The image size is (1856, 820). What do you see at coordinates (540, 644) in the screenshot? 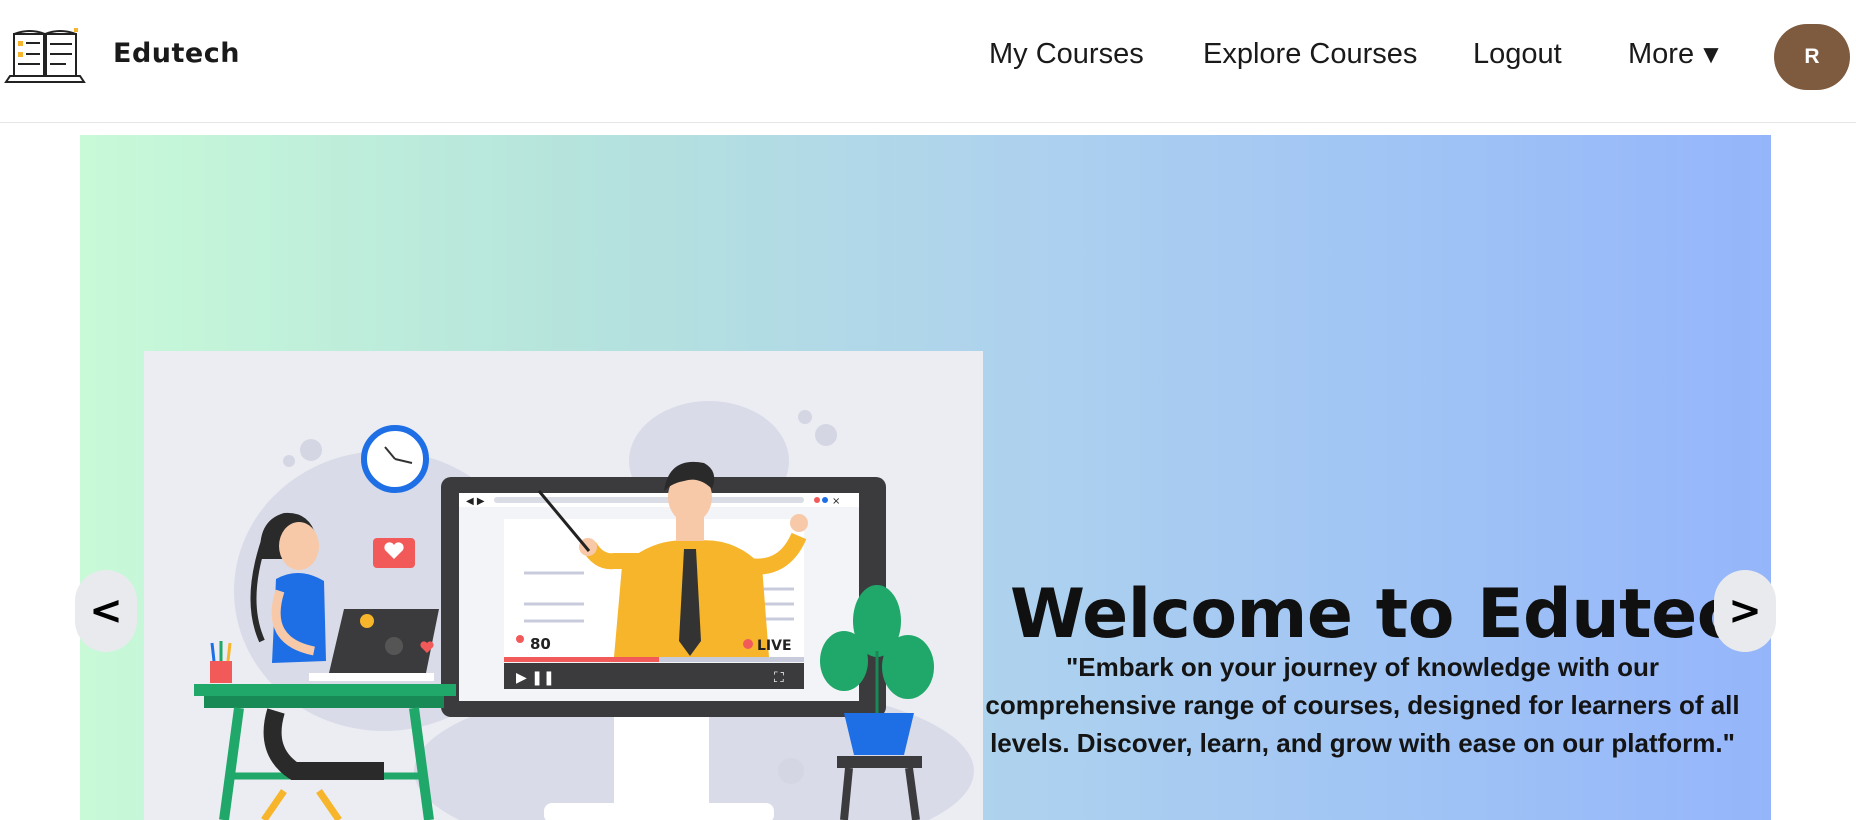
I see `viewer-count: 80` at bounding box center [540, 644].